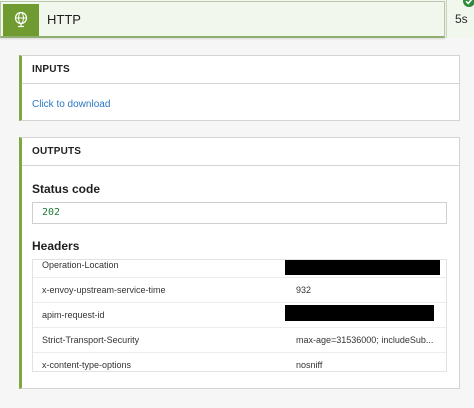 The image size is (474, 408). I want to click on duration-text: 5s, so click(461, 19).